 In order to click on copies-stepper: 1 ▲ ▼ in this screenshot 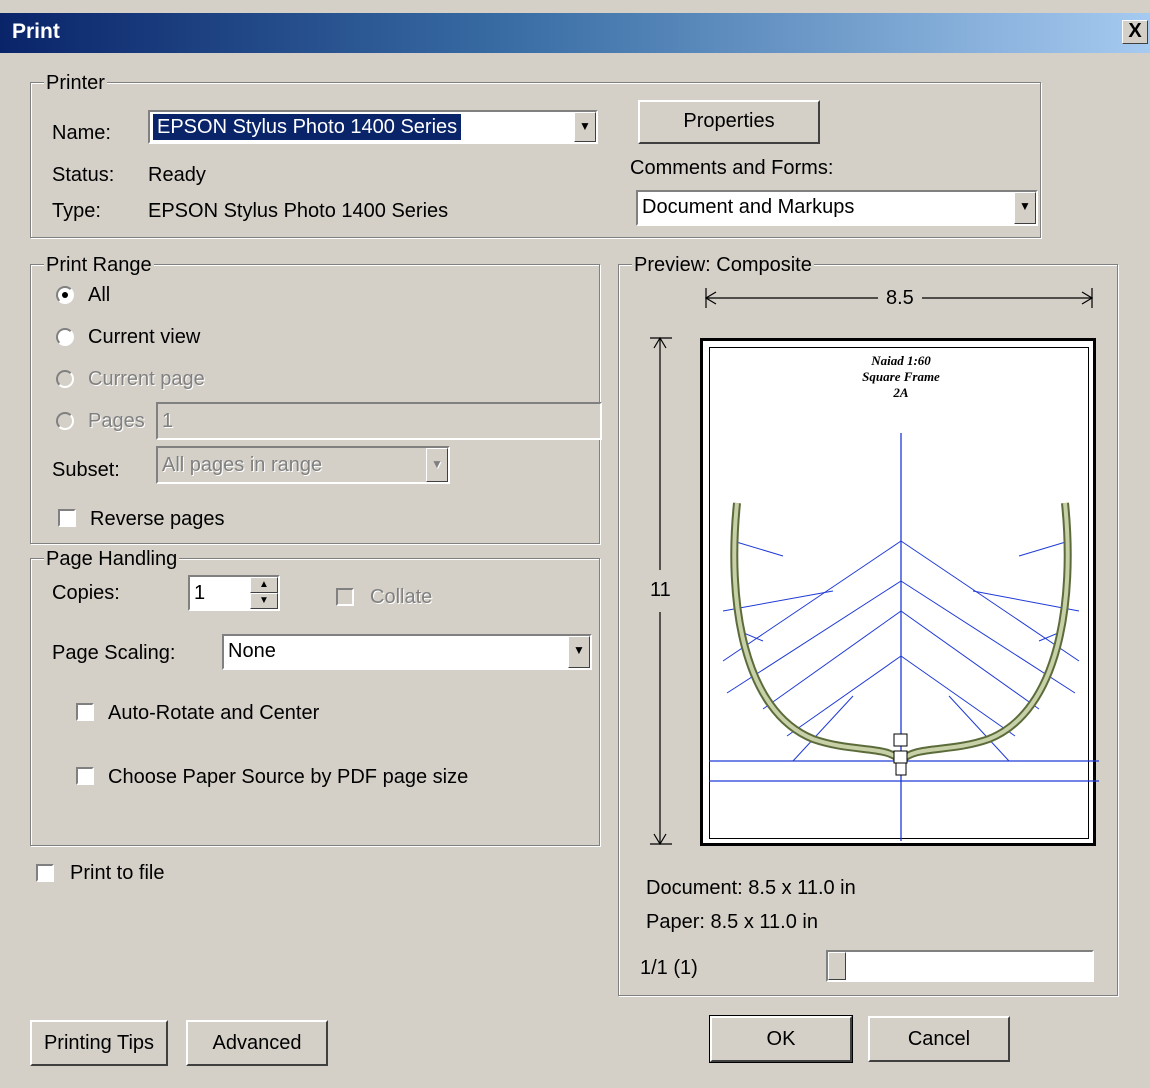, I will do `click(234, 593)`.